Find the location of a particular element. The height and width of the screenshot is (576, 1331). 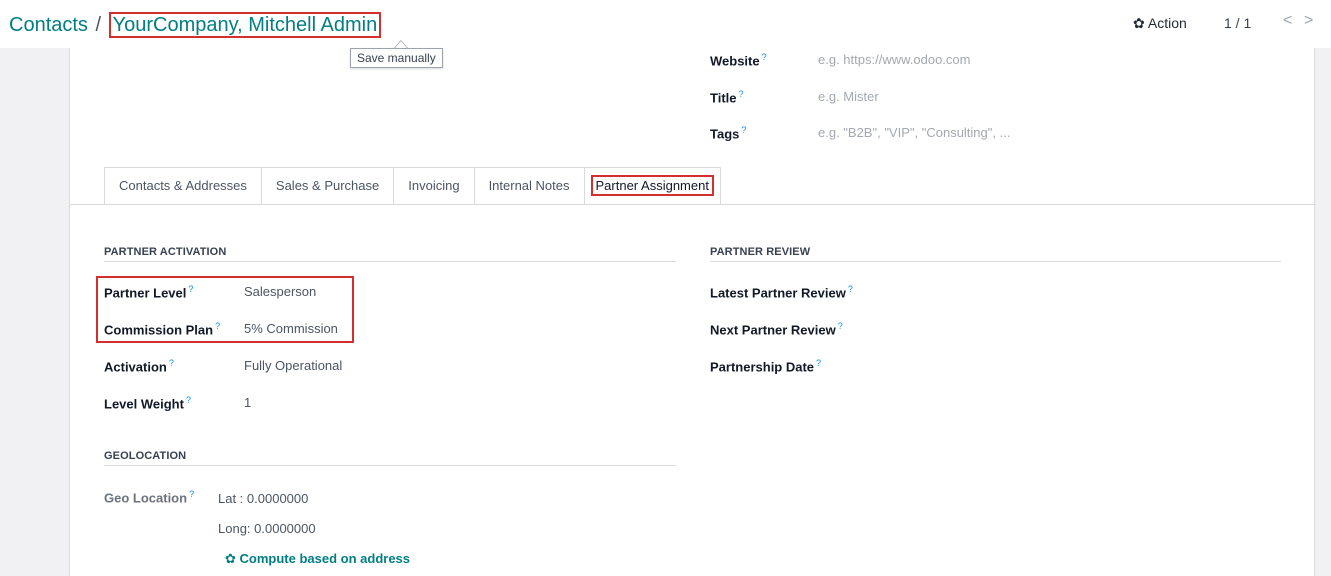

website-field: Website? e.g. https://www.odoo.com is located at coordinates (840, 60).